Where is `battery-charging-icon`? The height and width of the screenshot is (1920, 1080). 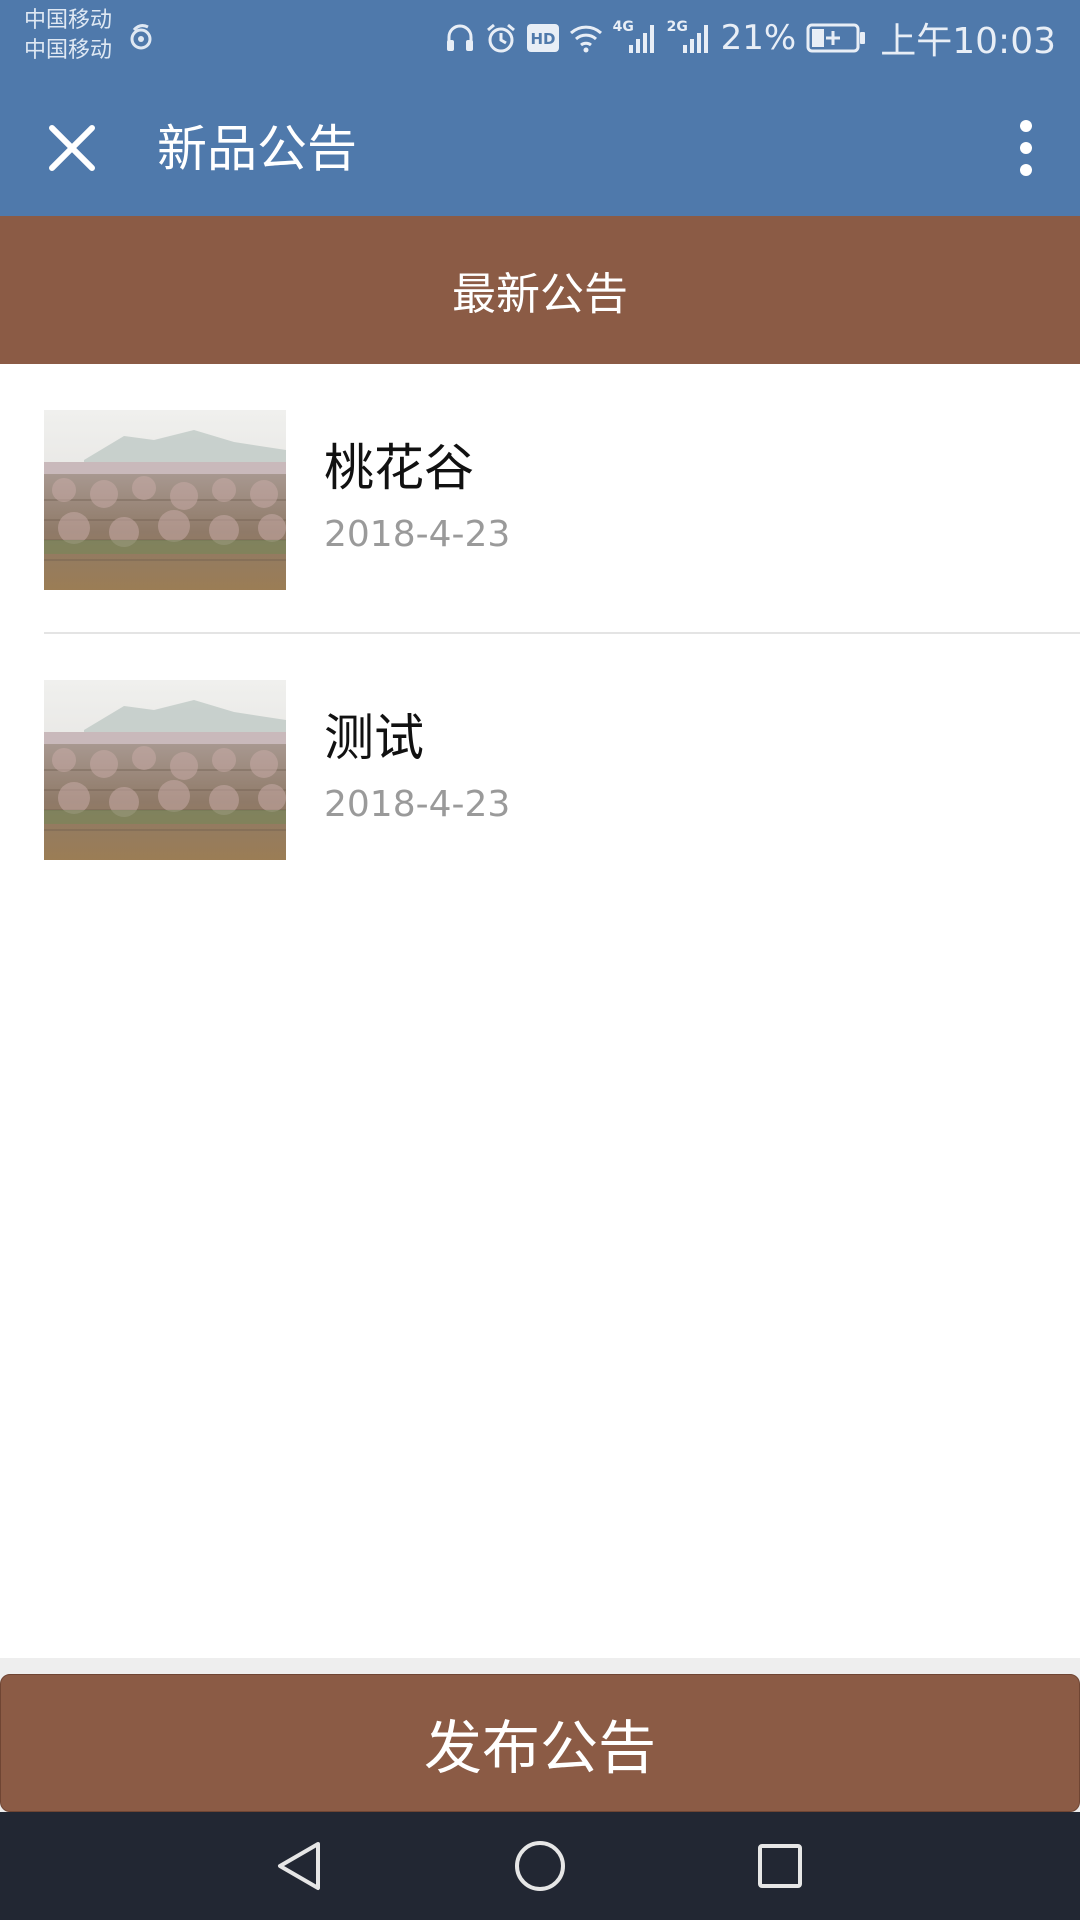
battery-charging-icon is located at coordinates (836, 38).